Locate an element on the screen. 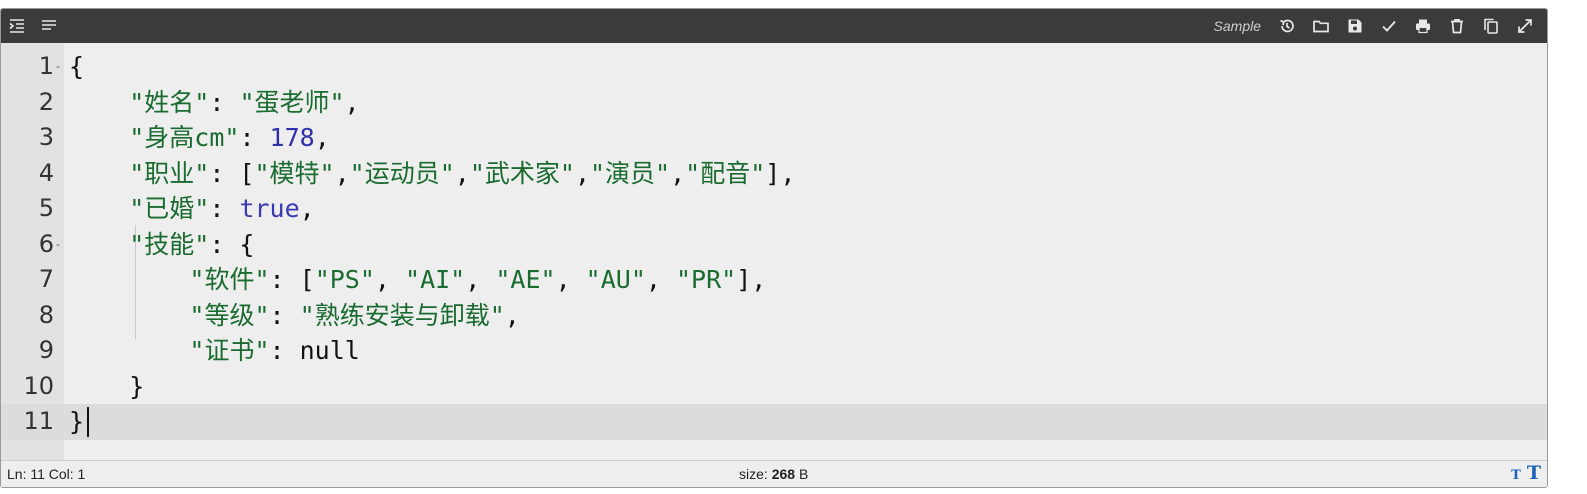 The image size is (1587, 494). sample-link: Sample is located at coordinates (1237, 26).